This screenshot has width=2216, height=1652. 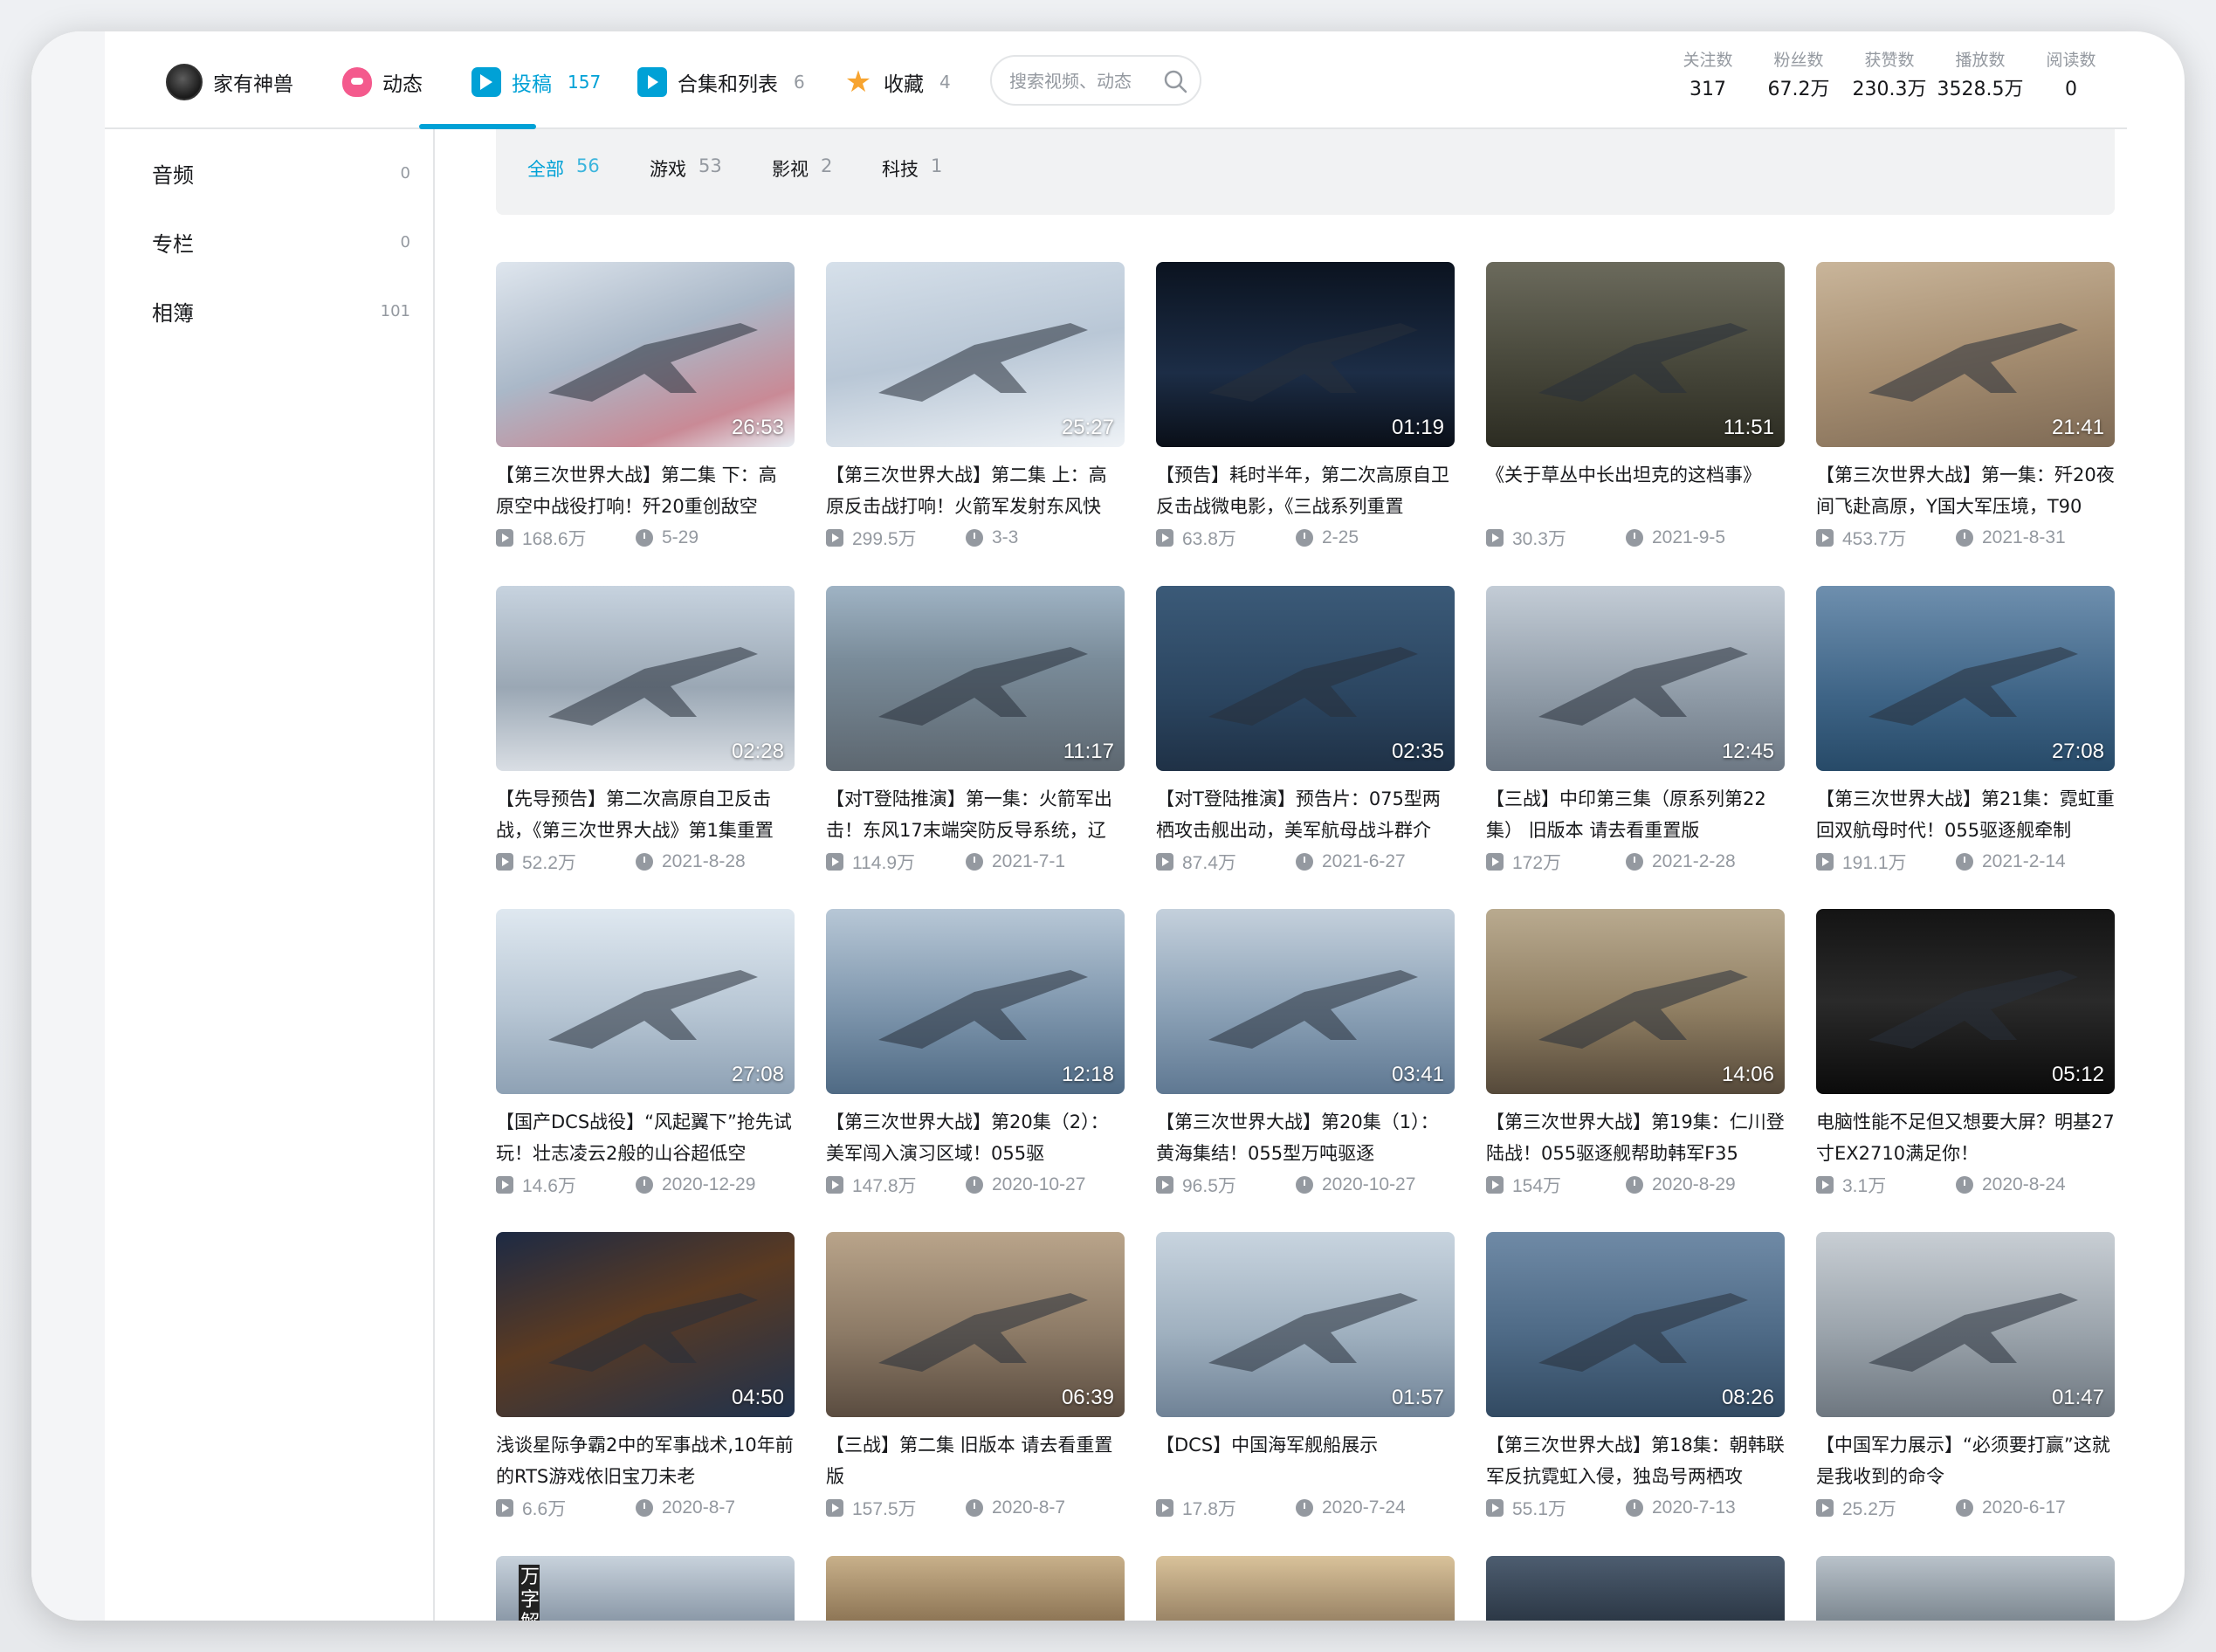 What do you see at coordinates (1636, 862) in the screenshot?
I see `video-meta: 172万 2021-2-28` at bounding box center [1636, 862].